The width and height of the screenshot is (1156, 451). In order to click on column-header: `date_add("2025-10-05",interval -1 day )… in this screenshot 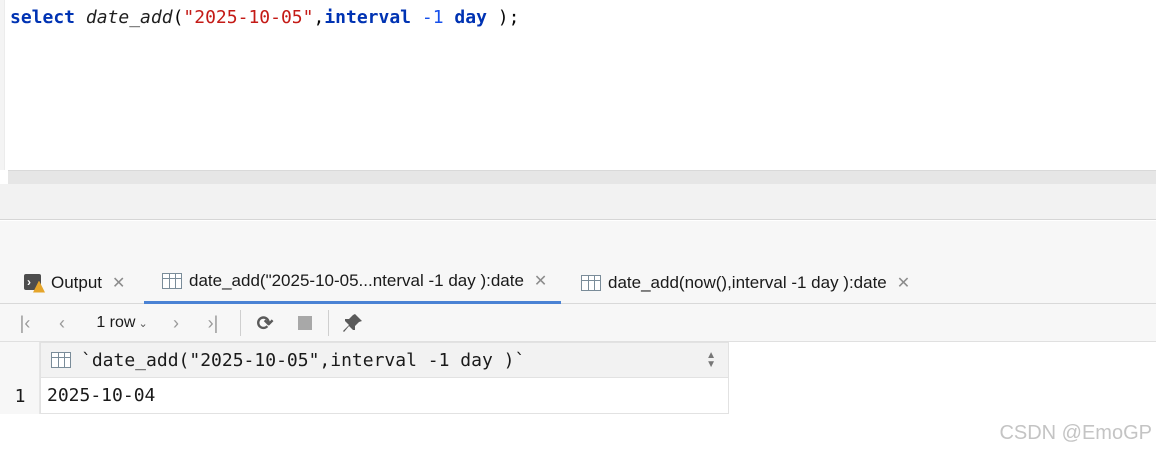, I will do `click(384, 360)`.